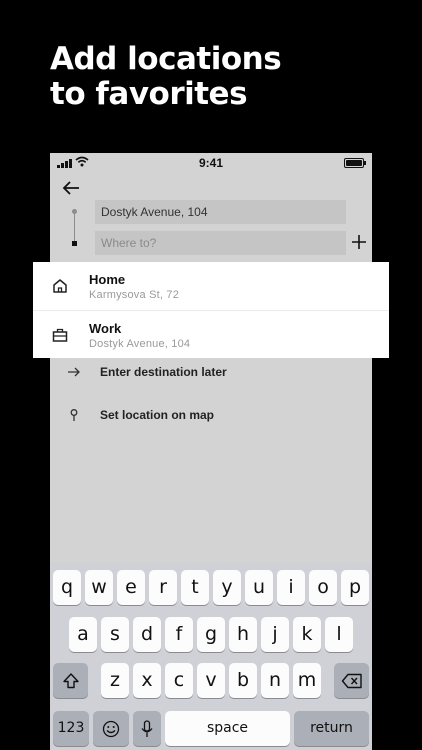 The image size is (422, 750). Describe the element at coordinates (163, 587) in the screenshot. I see `letter-key: r` at that location.